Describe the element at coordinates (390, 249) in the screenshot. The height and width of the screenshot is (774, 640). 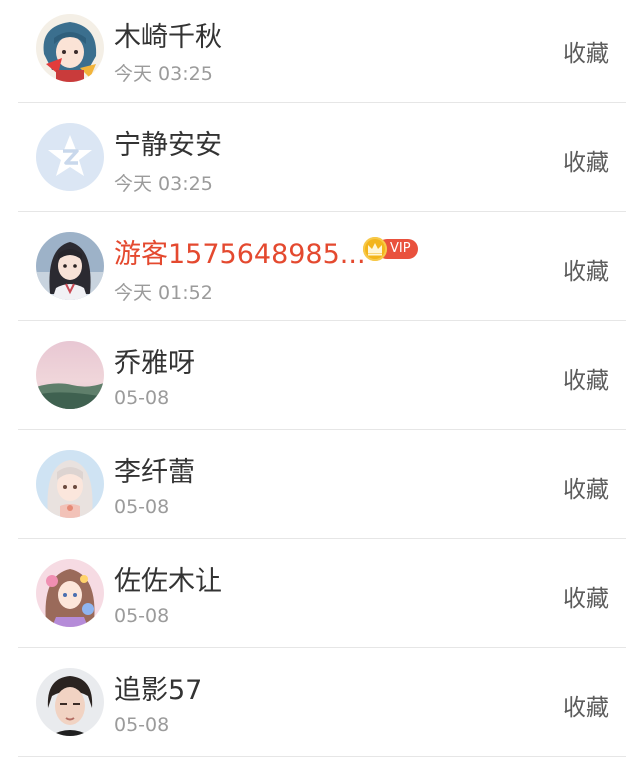
I see `vip-badge: VIP` at that location.